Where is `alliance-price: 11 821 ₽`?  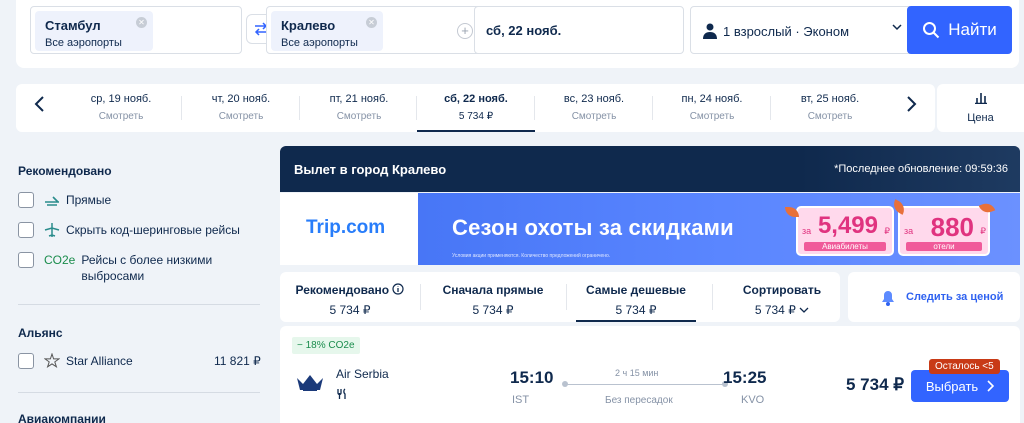
alliance-price: 11 821 ₽ is located at coordinates (237, 361).